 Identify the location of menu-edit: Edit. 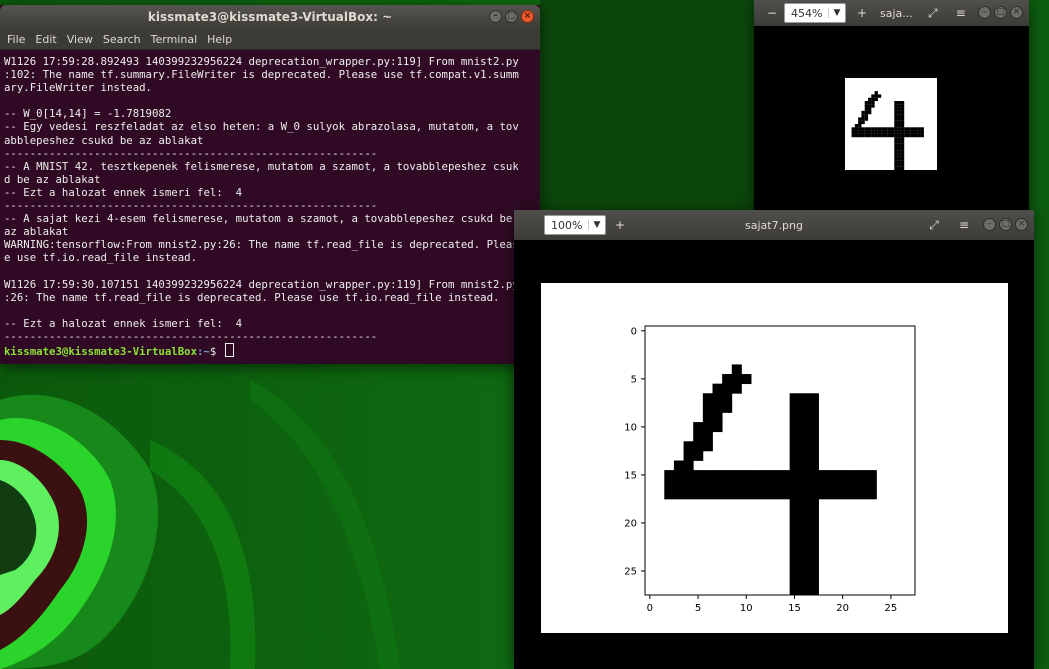
(45, 39).